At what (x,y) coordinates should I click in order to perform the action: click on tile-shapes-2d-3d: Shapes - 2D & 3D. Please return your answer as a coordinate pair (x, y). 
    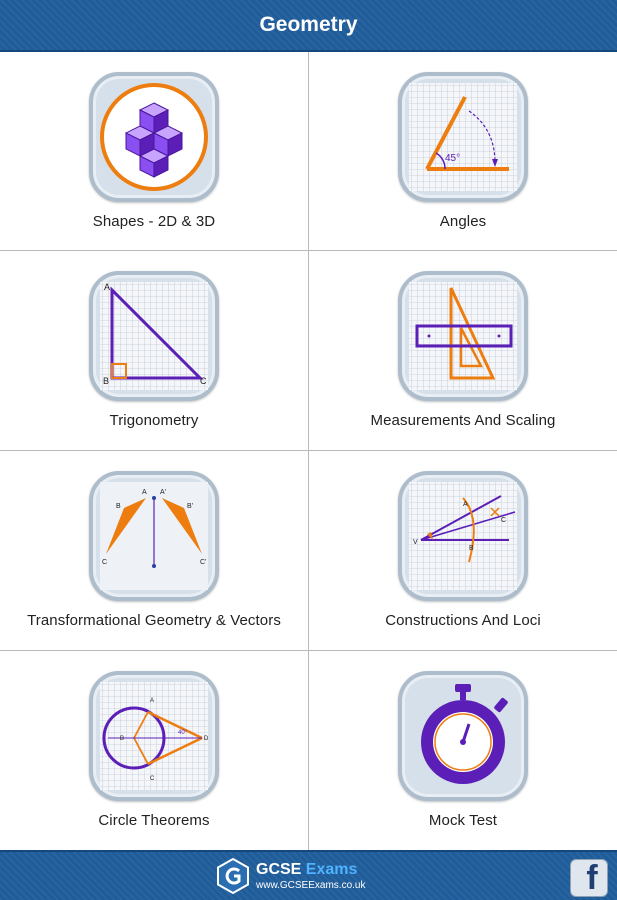
    Looking at the image, I should click on (154, 151).